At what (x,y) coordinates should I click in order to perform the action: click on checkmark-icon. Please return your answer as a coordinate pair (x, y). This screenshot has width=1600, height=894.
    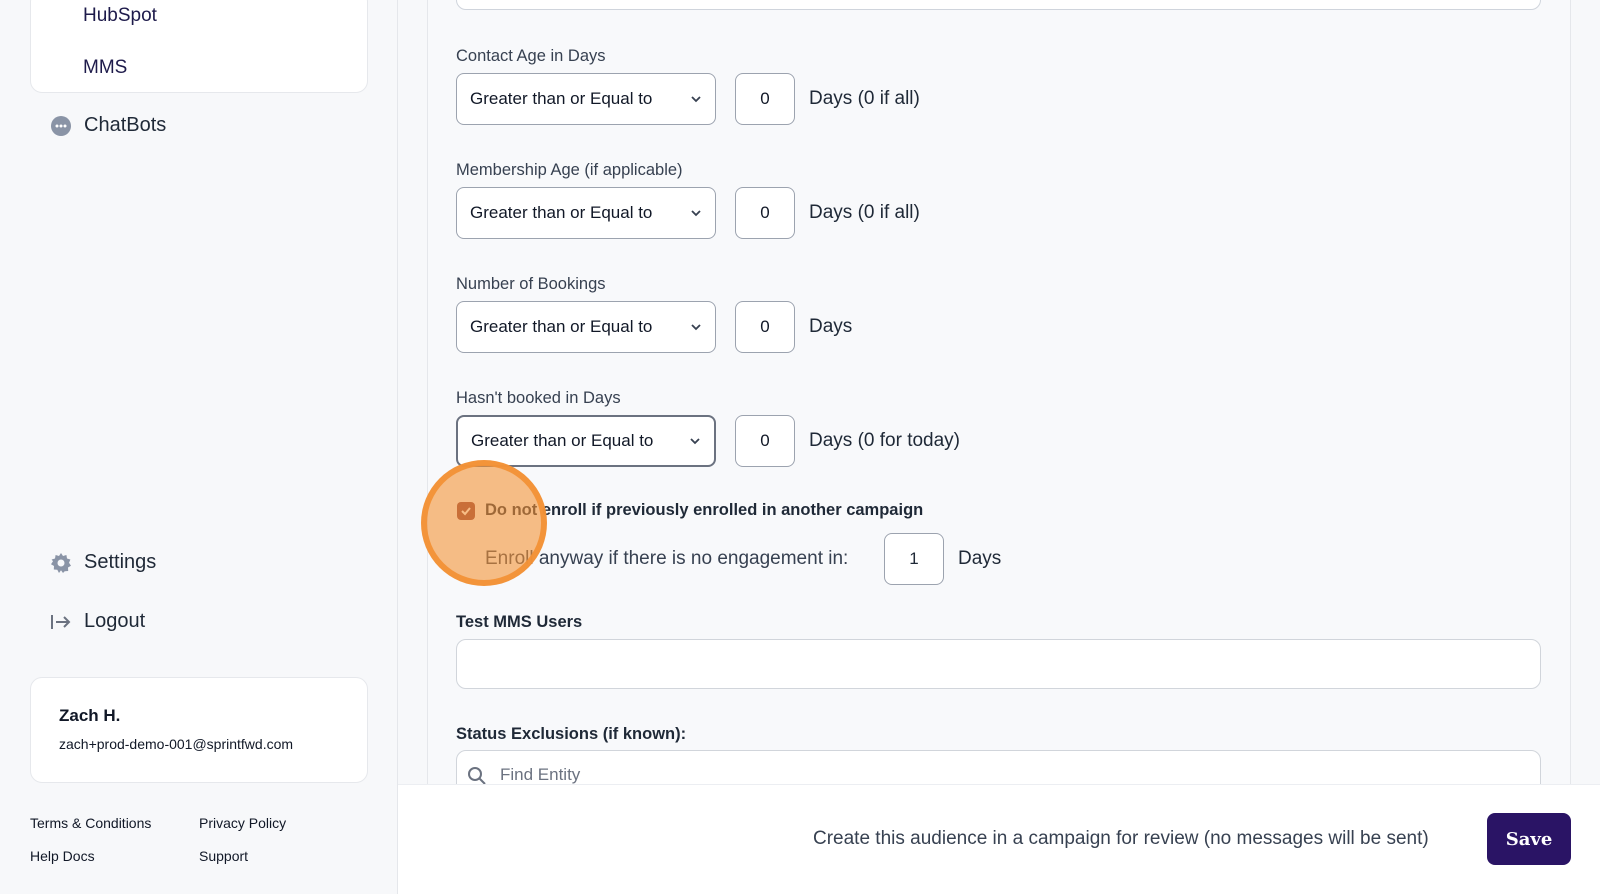
    Looking at the image, I should click on (466, 511).